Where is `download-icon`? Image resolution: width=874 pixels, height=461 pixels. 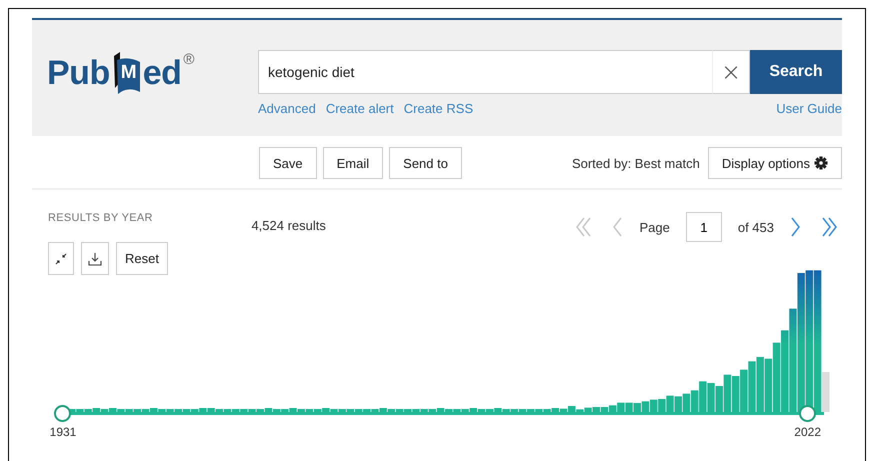 download-icon is located at coordinates (95, 259).